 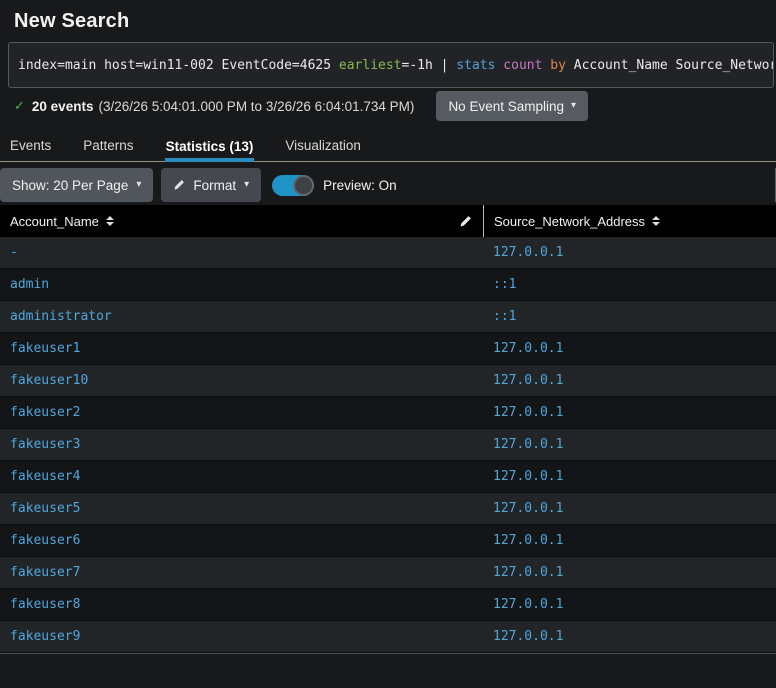 What do you see at coordinates (61, 316) in the screenshot?
I see `account-name-value: administrator` at bounding box center [61, 316].